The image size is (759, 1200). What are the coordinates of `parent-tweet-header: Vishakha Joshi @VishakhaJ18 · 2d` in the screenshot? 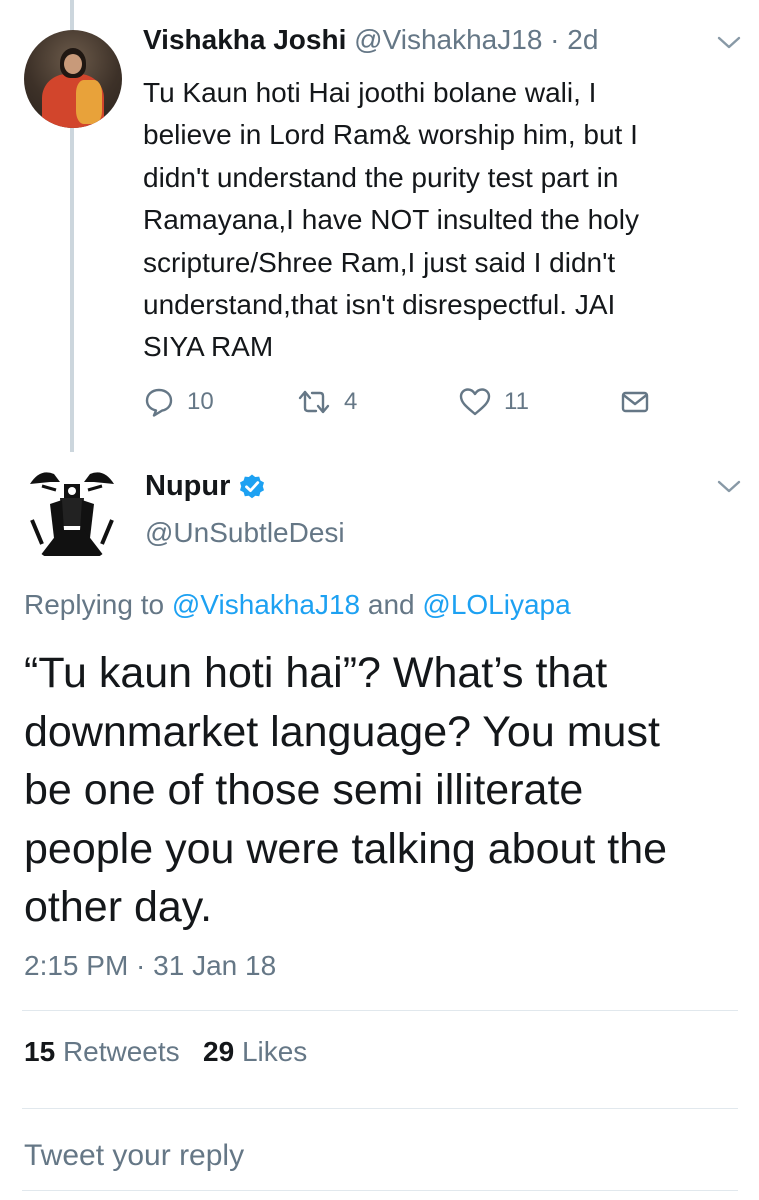 It's located at (370, 40).